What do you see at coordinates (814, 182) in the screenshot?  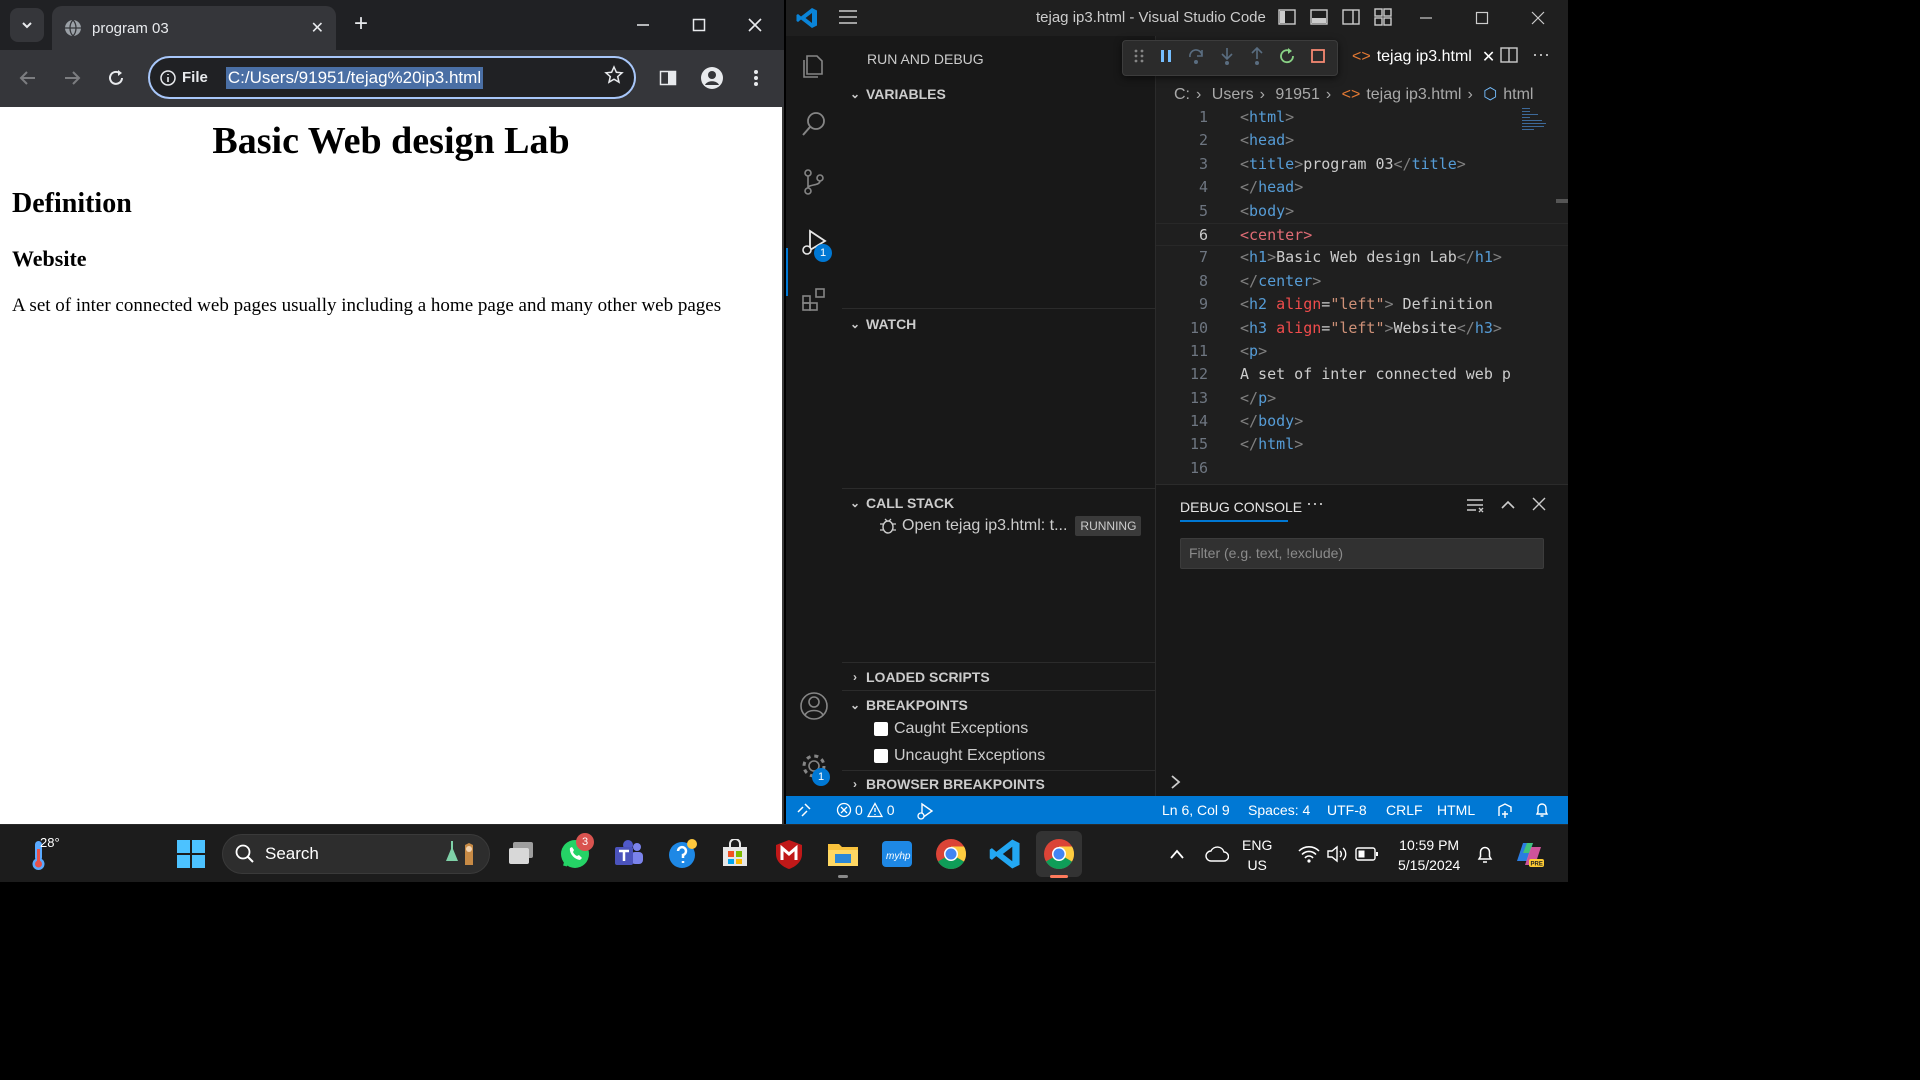 I see `source-control-icon` at bounding box center [814, 182].